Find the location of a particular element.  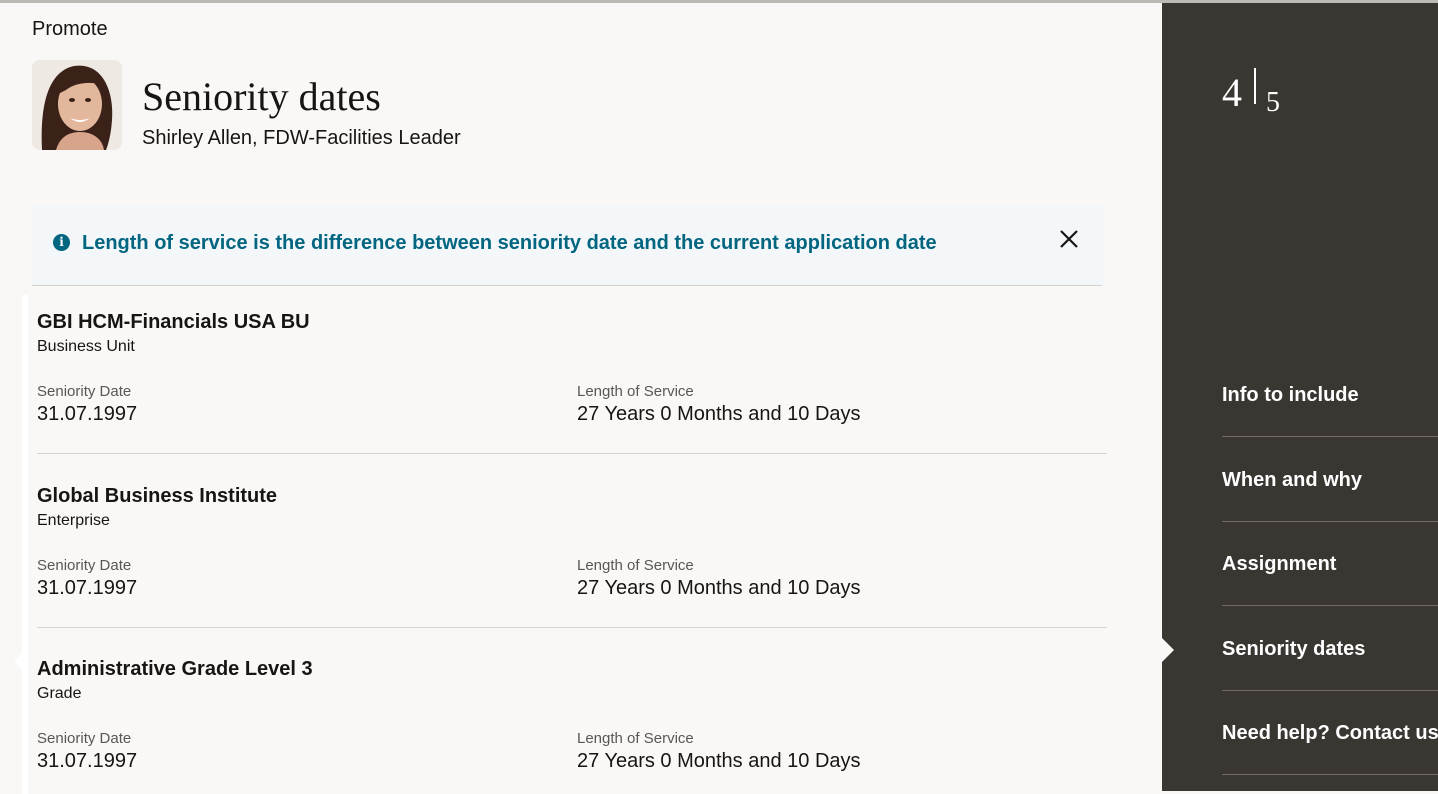

flow-title: Promote is located at coordinates (70, 29).